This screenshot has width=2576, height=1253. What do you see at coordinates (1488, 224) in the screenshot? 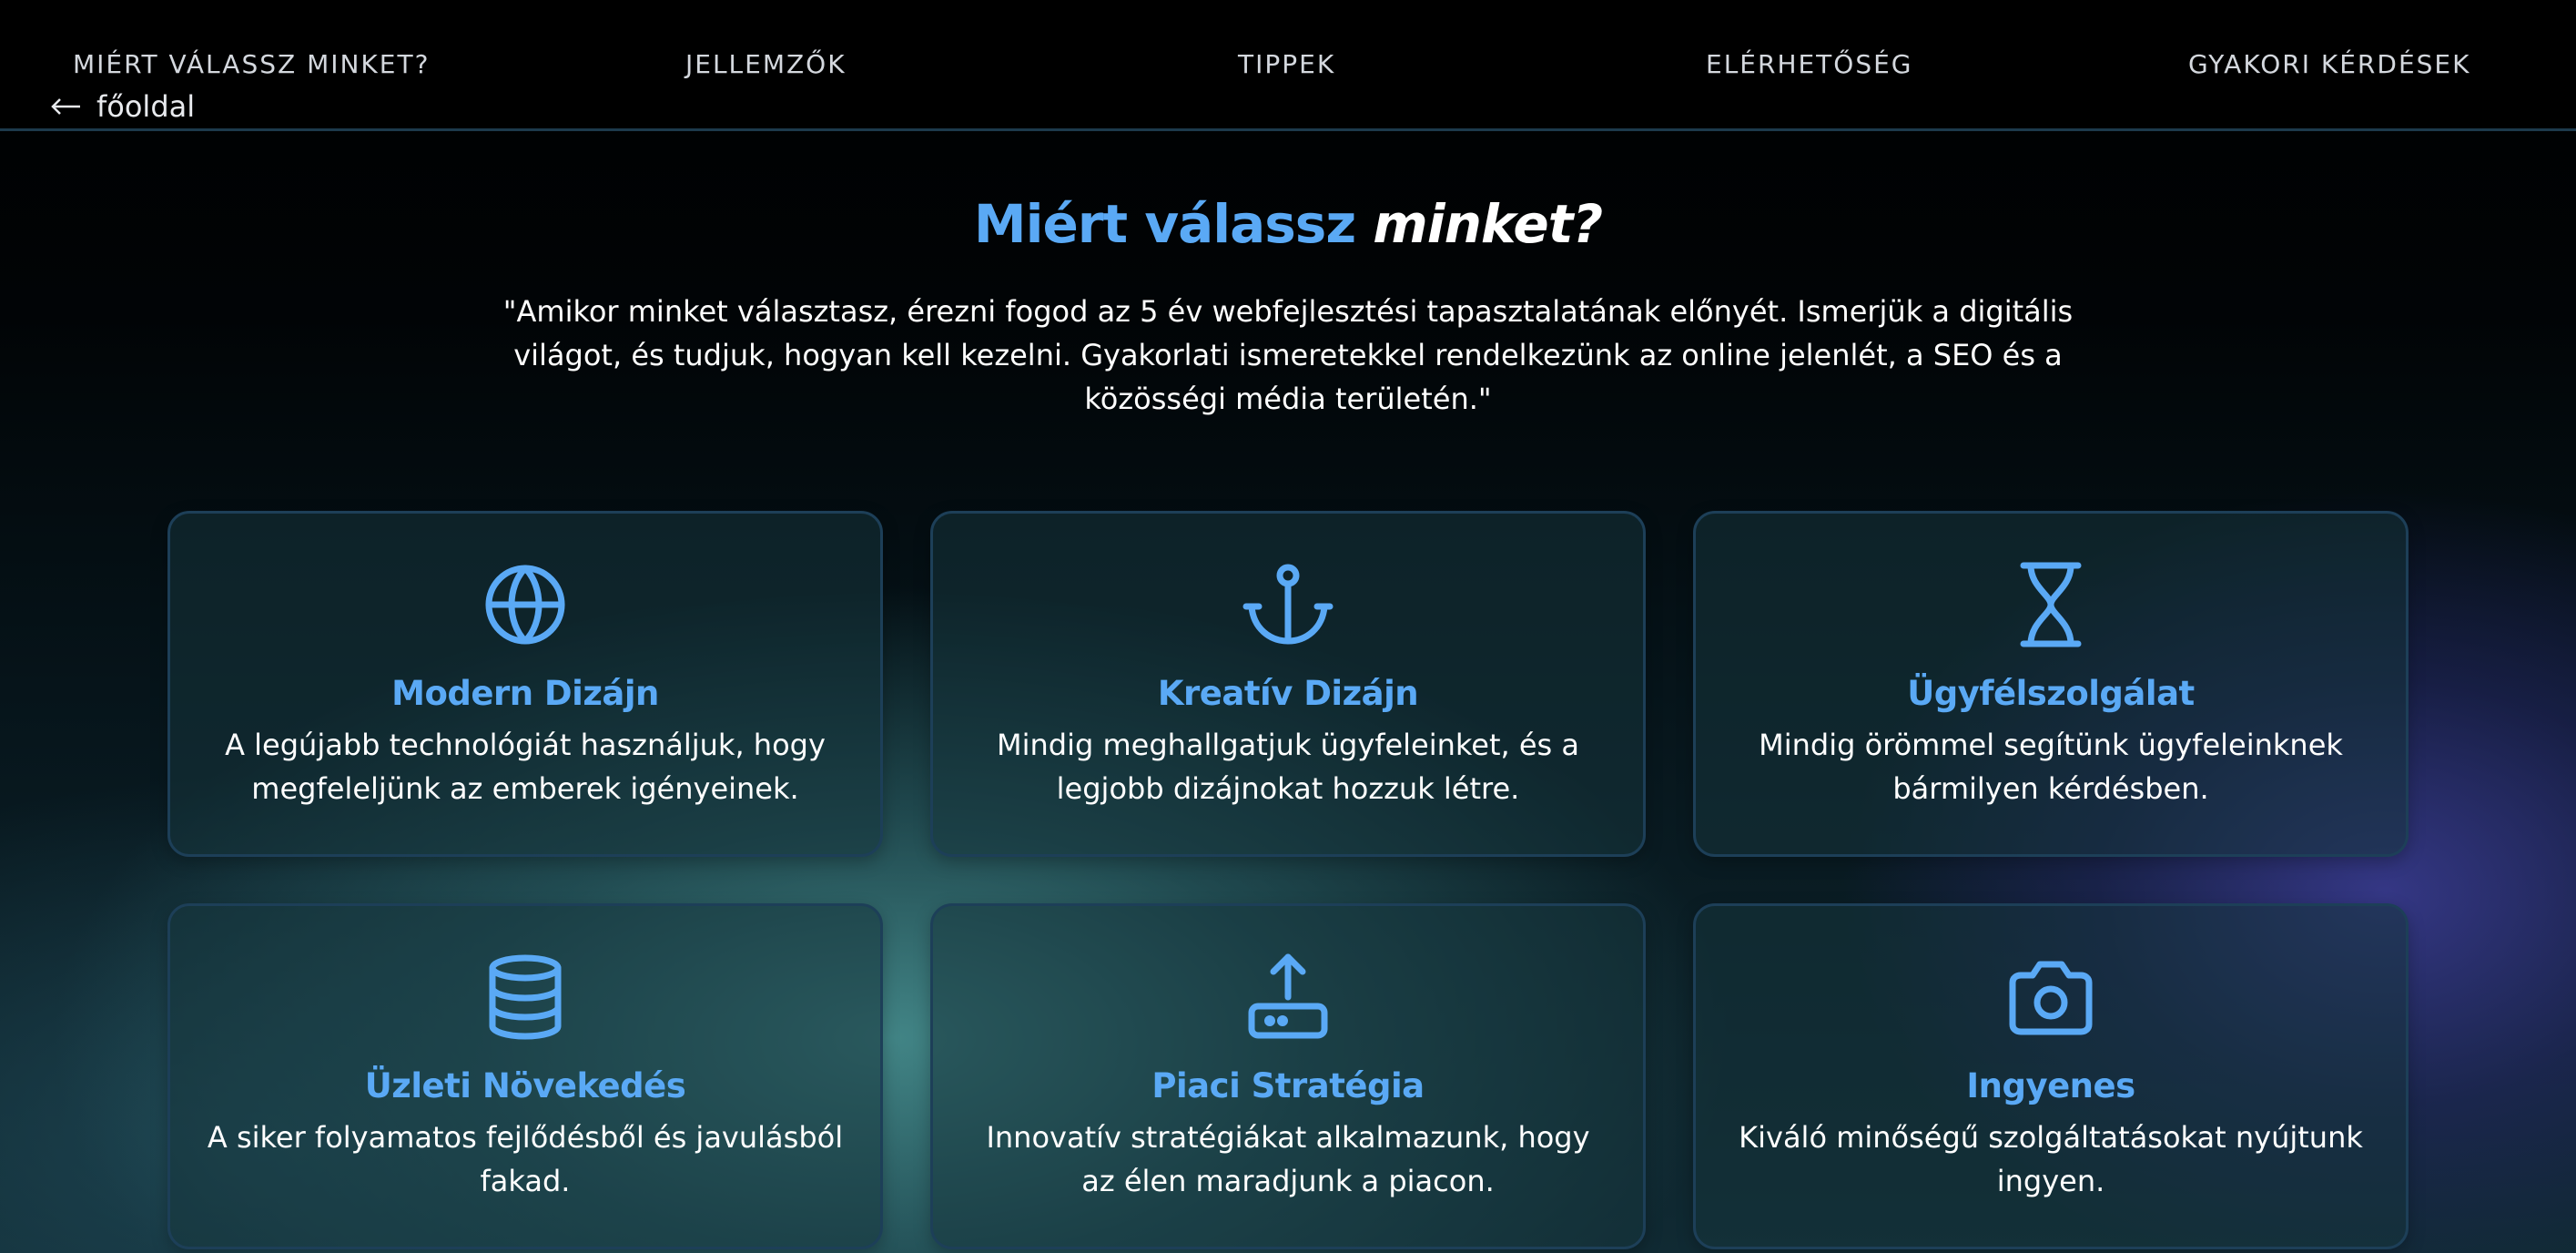
I see `page-title-part2: minket?` at bounding box center [1488, 224].